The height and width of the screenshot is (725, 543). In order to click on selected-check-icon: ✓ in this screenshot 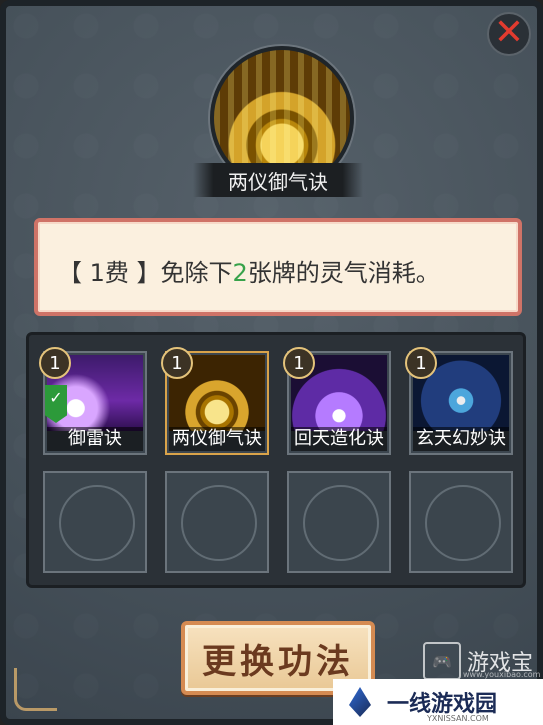, I will do `click(56, 404)`.